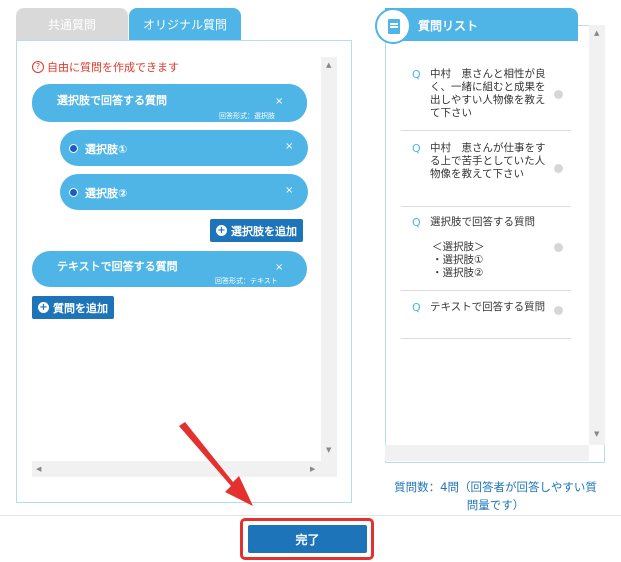 The width and height of the screenshot is (621, 562). Describe the element at coordinates (458, 260) in the screenshot. I see `choice-line: ・選択肢①` at that location.